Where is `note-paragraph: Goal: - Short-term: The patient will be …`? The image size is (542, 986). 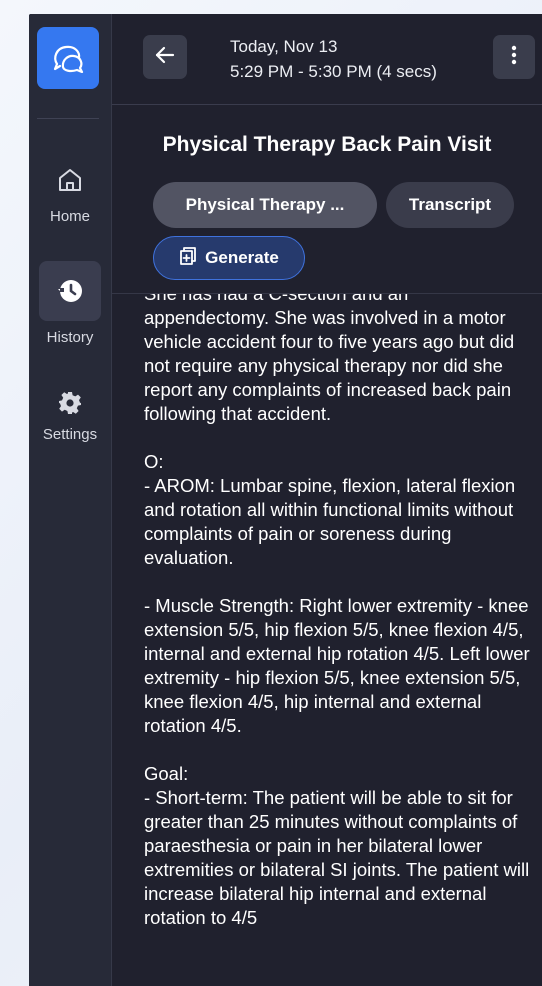
note-paragraph: Goal: - Short-term: The patient will be … is located at coordinates (337, 845).